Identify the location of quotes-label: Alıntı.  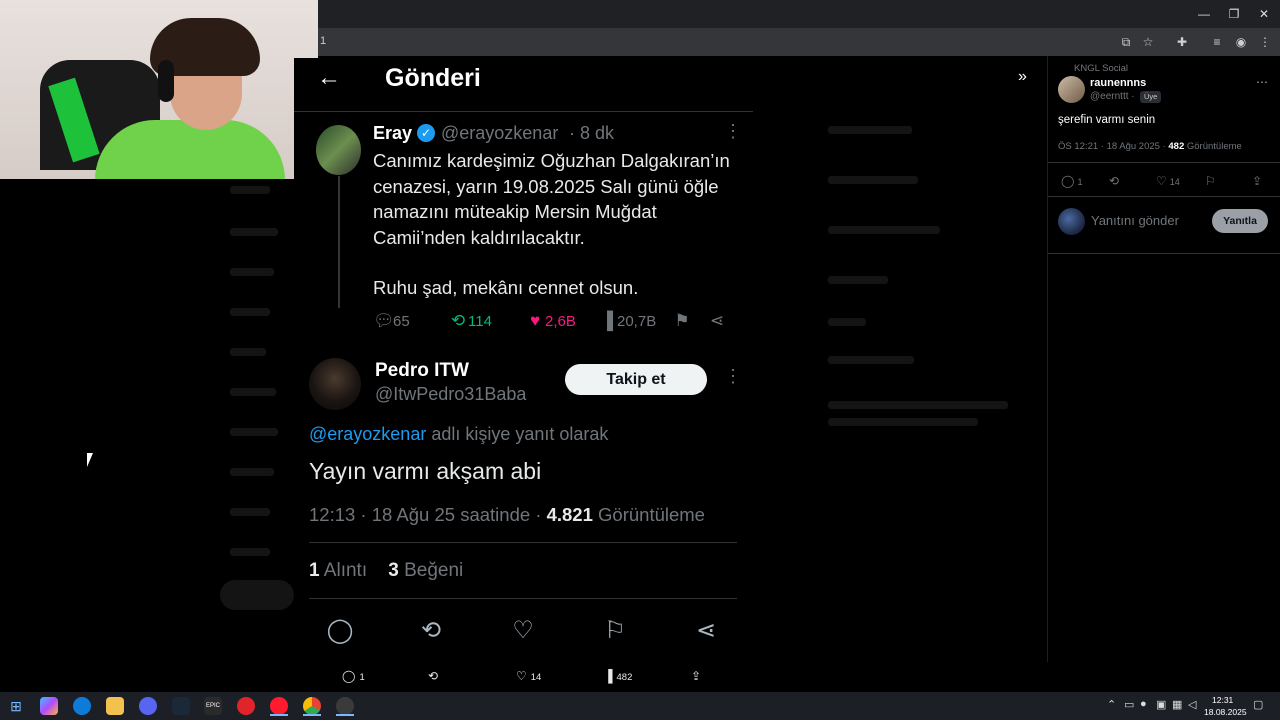
(343, 570).